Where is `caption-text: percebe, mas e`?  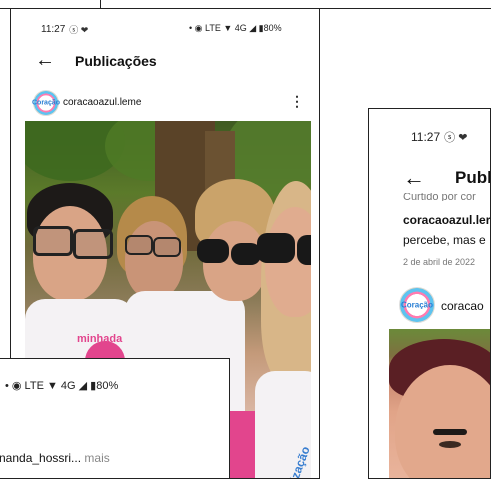 caption-text: percebe, mas e is located at coordinates (444, 240).